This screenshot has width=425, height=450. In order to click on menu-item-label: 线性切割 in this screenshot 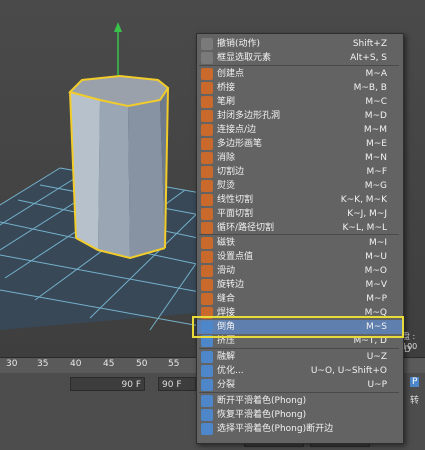, I will do `click(235, 200)`.